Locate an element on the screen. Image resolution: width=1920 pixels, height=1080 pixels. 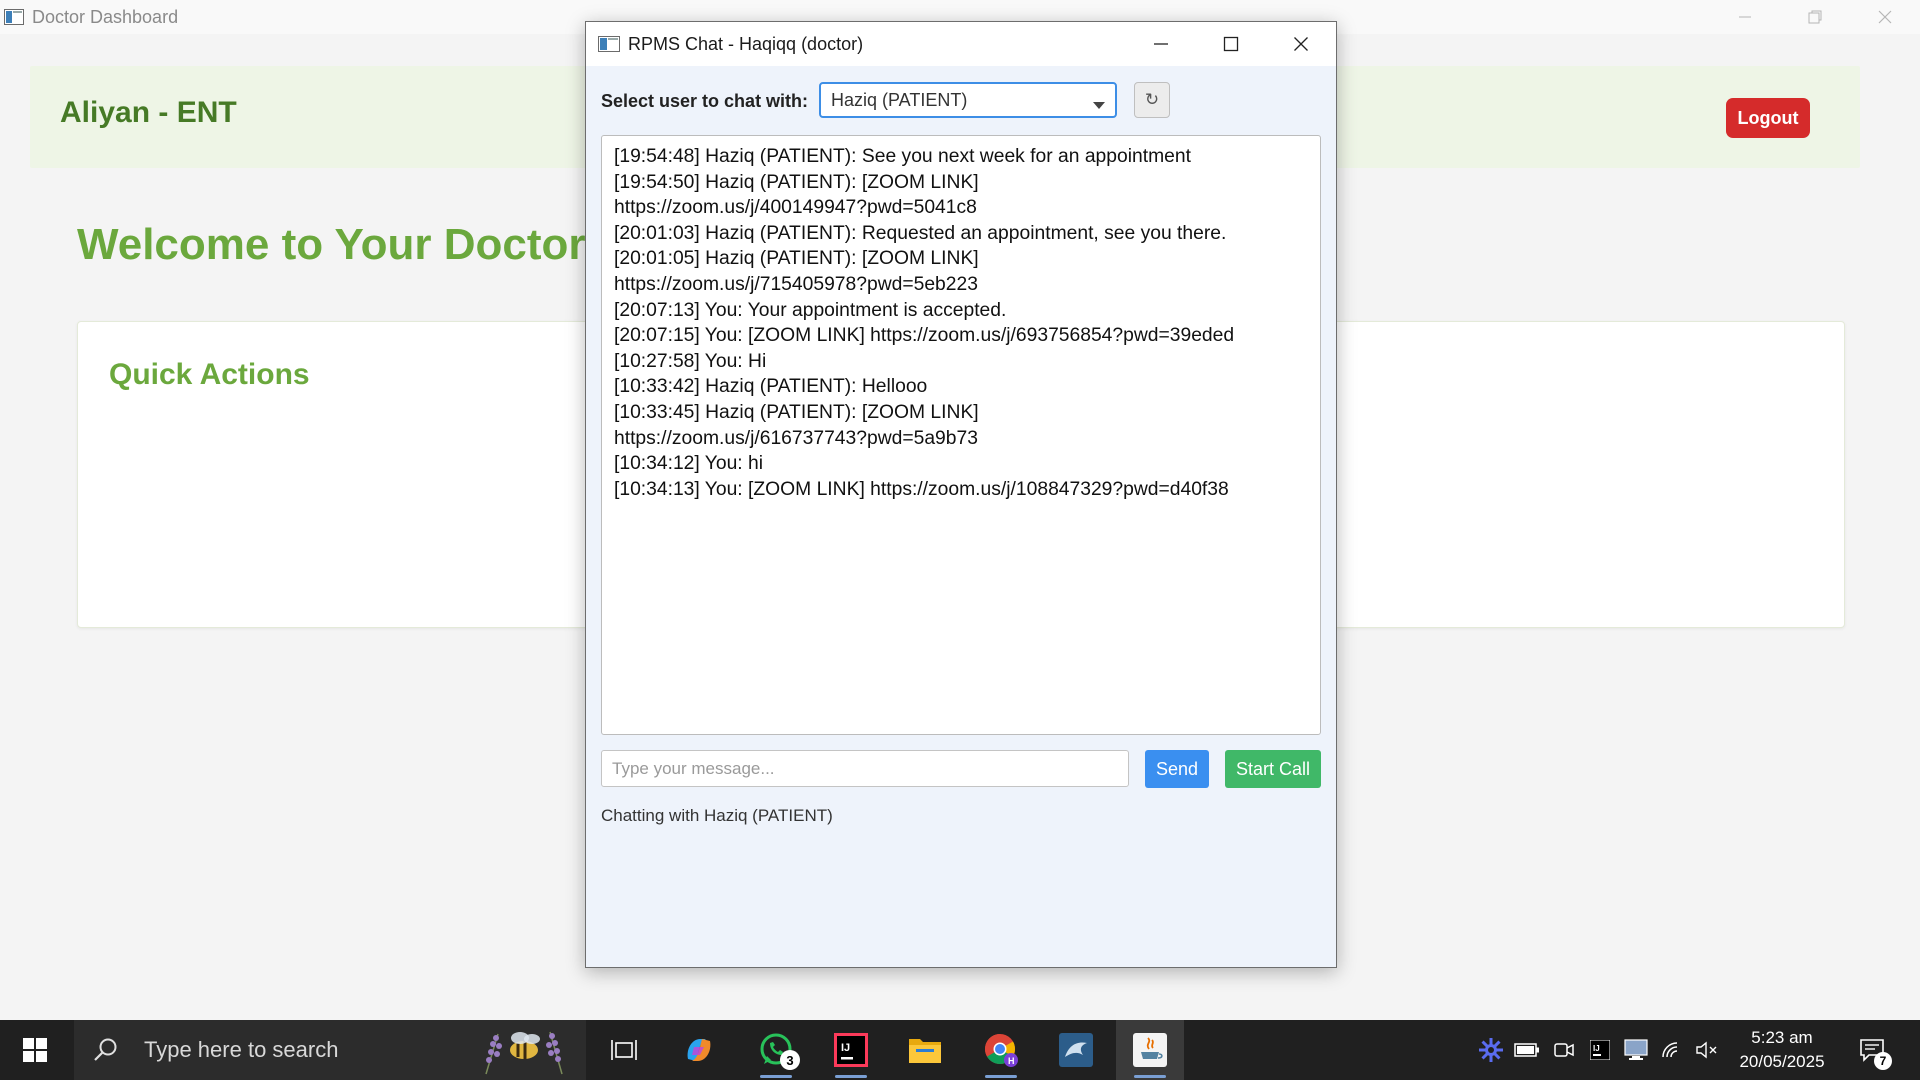
copilot-icon is located at coordinates (699, 1050).